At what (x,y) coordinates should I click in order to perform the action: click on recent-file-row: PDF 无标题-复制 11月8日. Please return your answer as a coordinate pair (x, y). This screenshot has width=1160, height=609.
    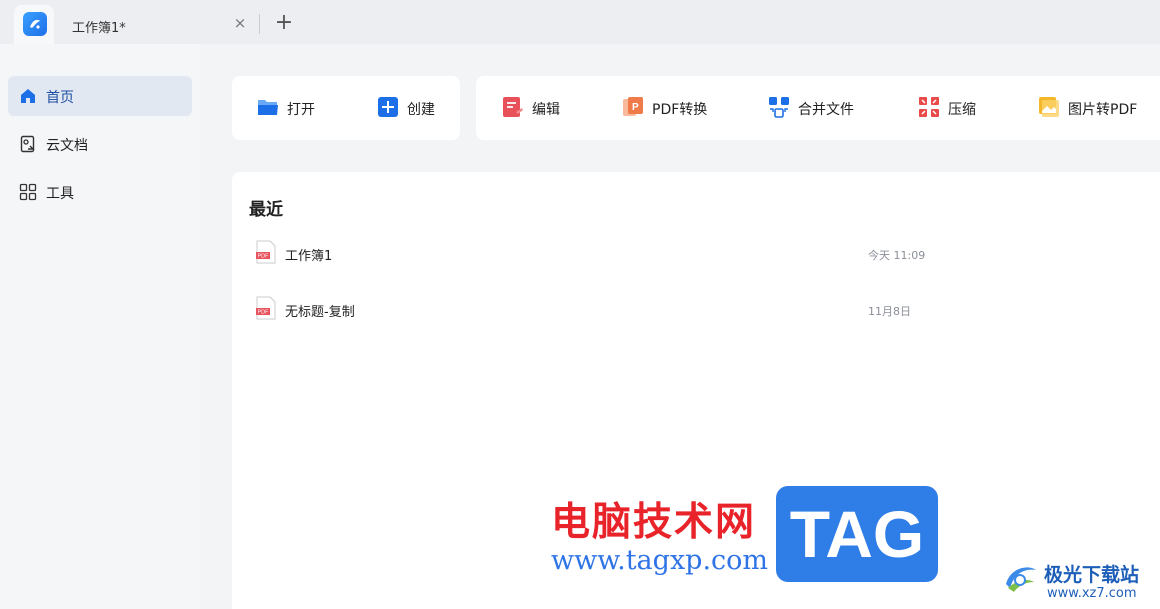
    Looking at the image, I should click on (696, 310).